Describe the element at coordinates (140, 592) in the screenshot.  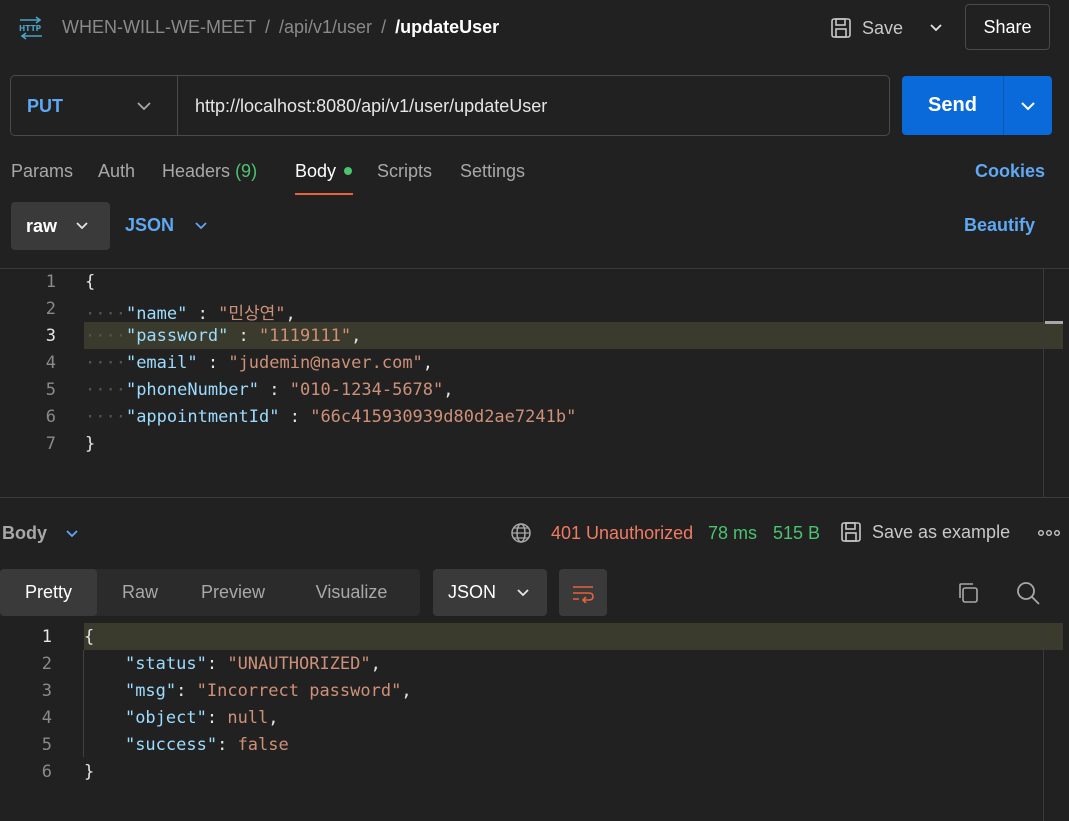
I see `tab-raw: Raw` at that location.